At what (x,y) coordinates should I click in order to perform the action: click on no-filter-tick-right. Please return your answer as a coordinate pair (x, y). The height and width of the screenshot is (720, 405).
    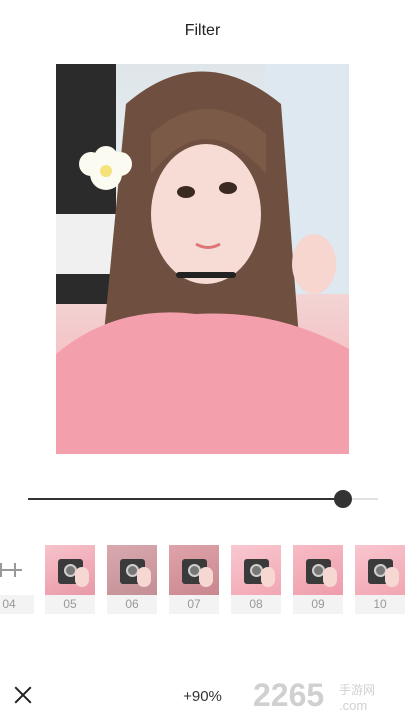
    Looking at the image, I should click on (15, 570).